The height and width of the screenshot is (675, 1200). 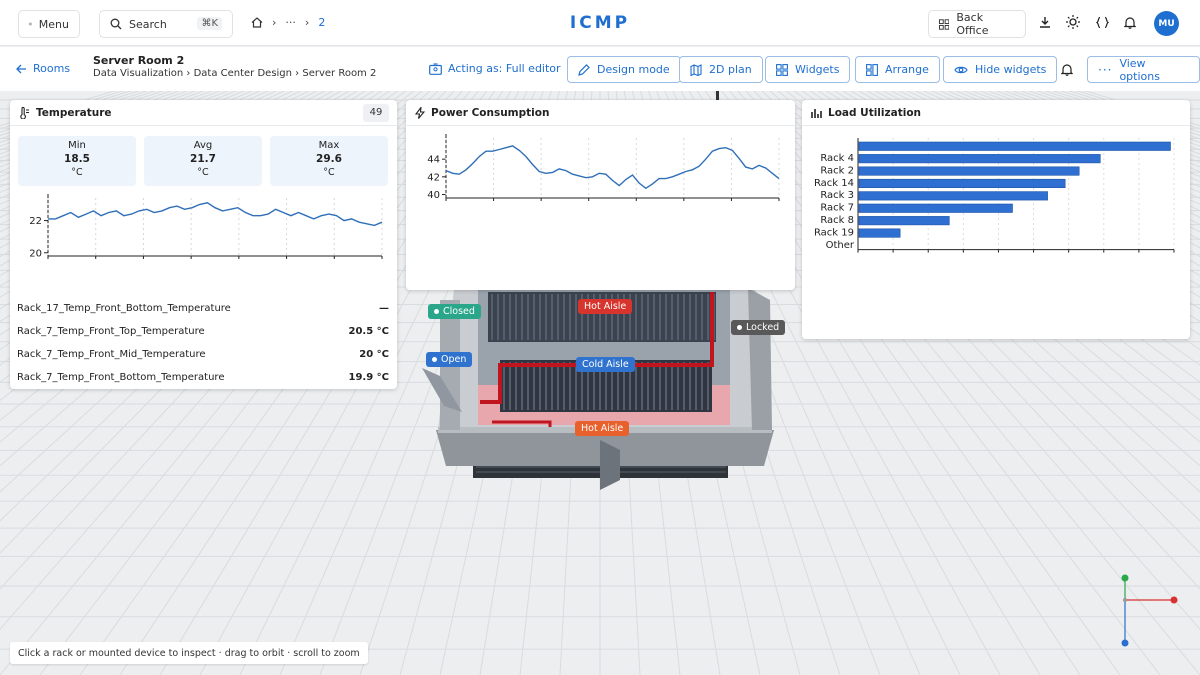 I want to click on search-button: Search ⌘K, so click(x=166, y=24).